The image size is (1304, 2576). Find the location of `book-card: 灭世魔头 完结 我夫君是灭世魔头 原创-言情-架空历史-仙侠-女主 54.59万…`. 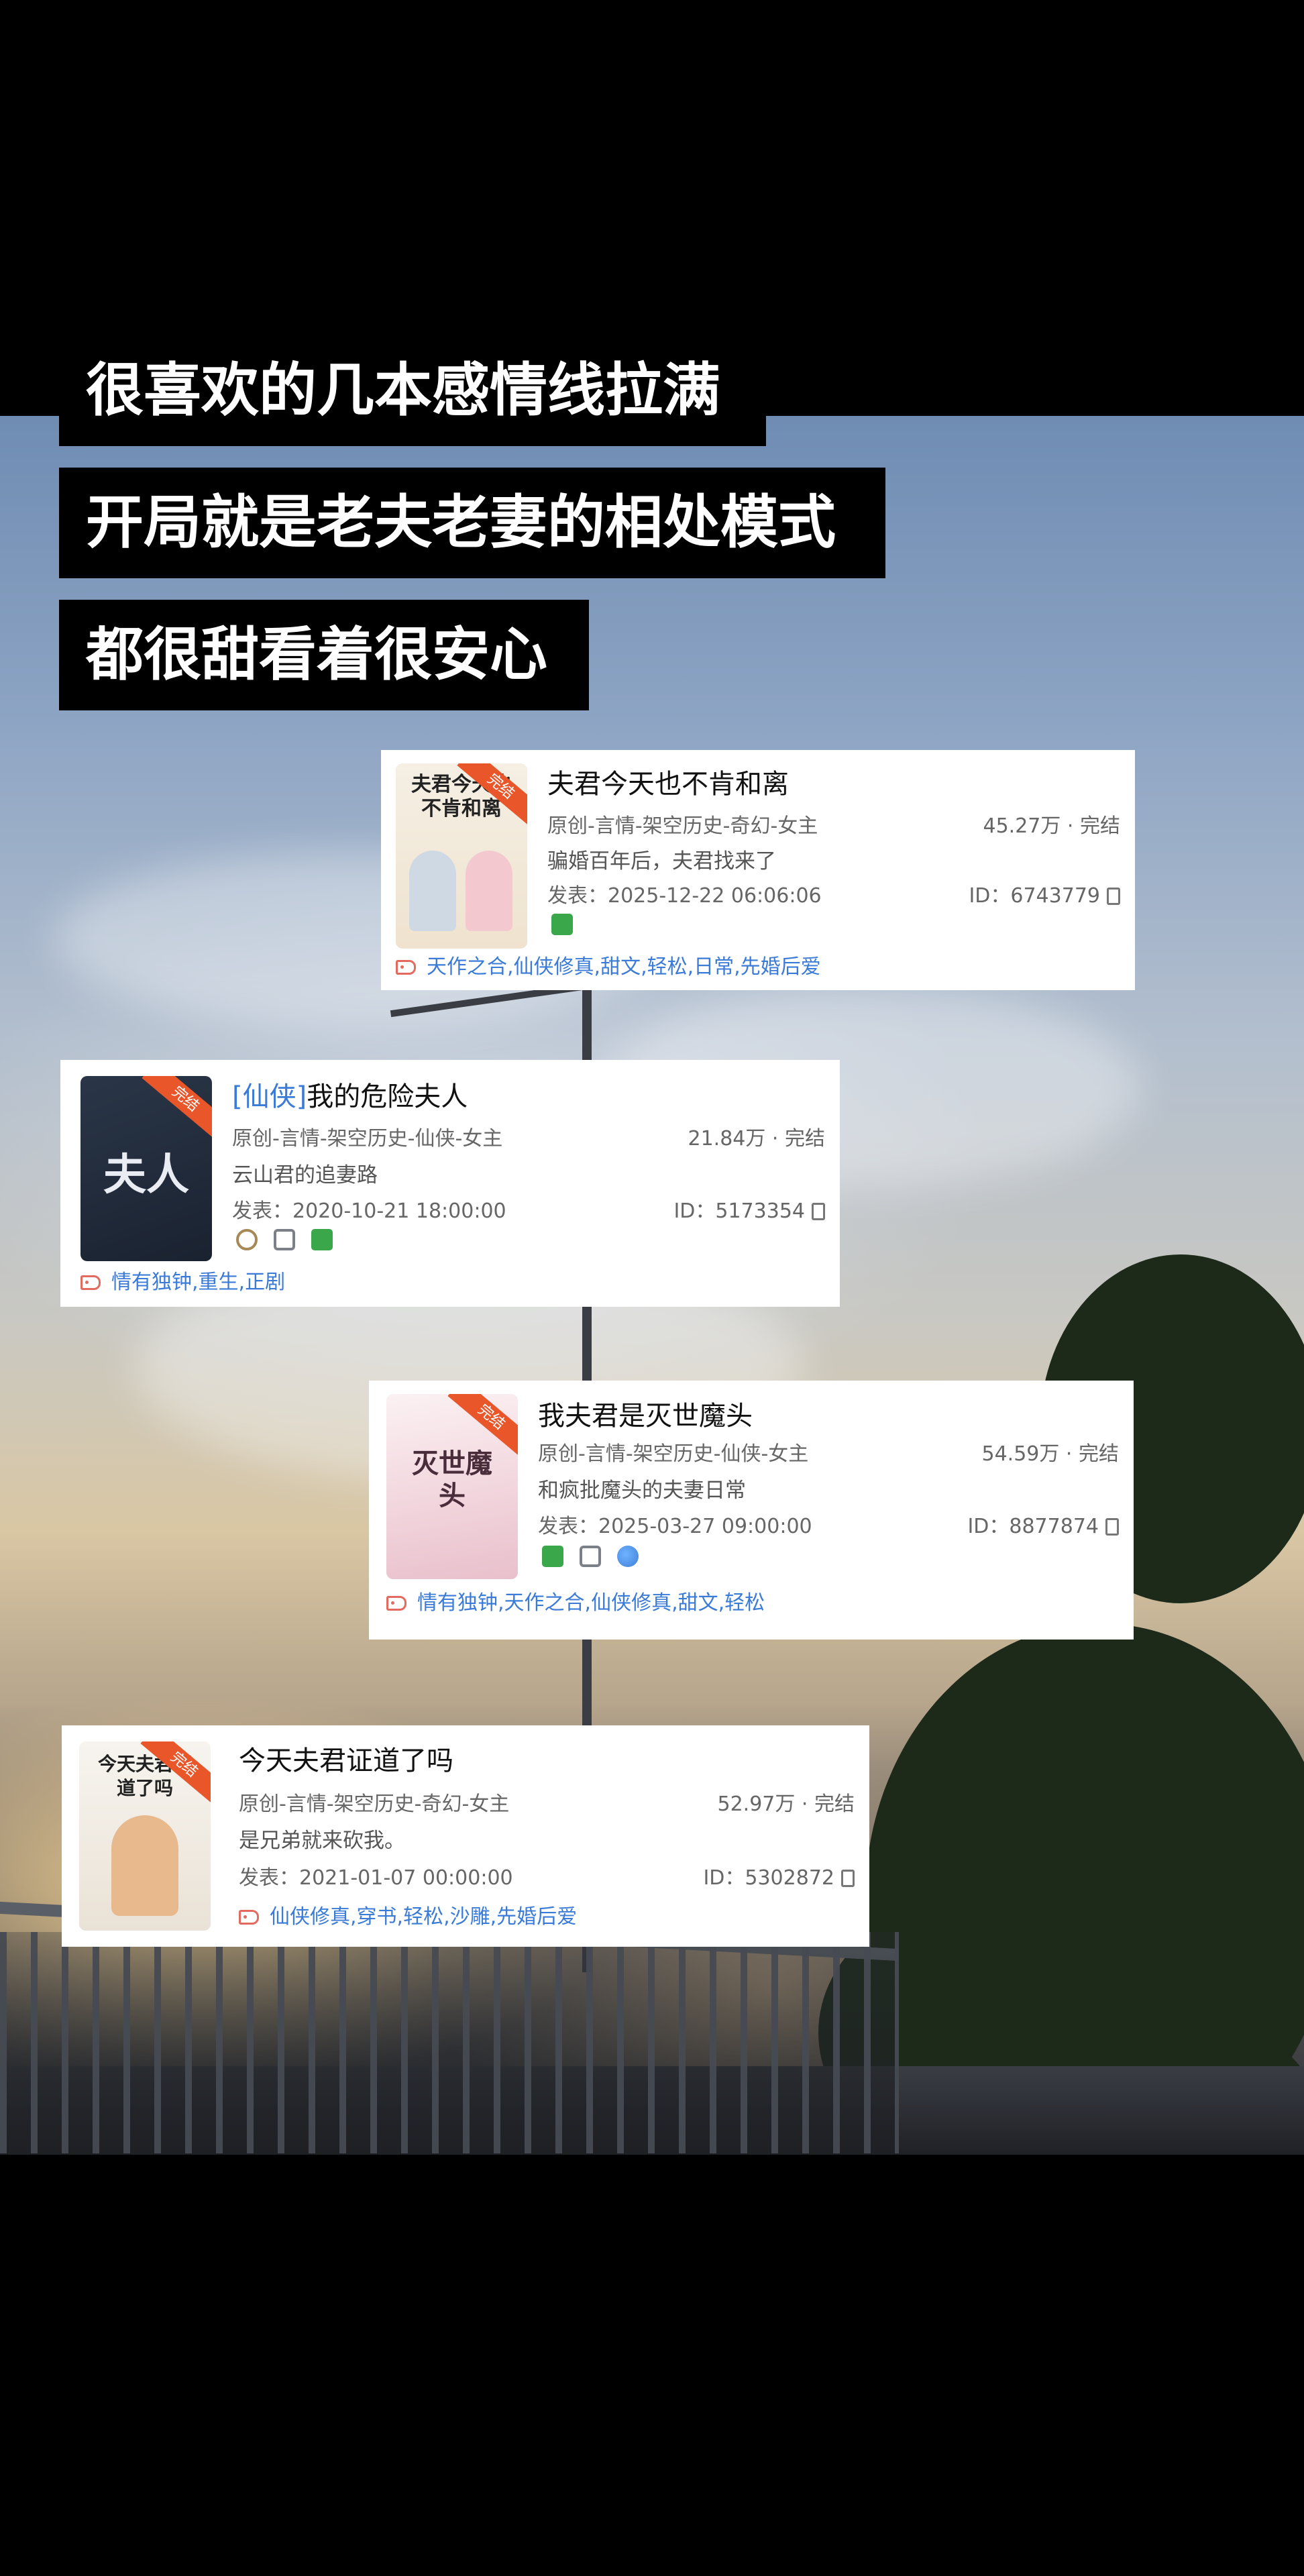

book-card: 灭世魔头 完结 我夫君是灭世魔头 原创-言情-架空历史-仙侠-女主 54.59万… is located at coordinates (751, 1510).